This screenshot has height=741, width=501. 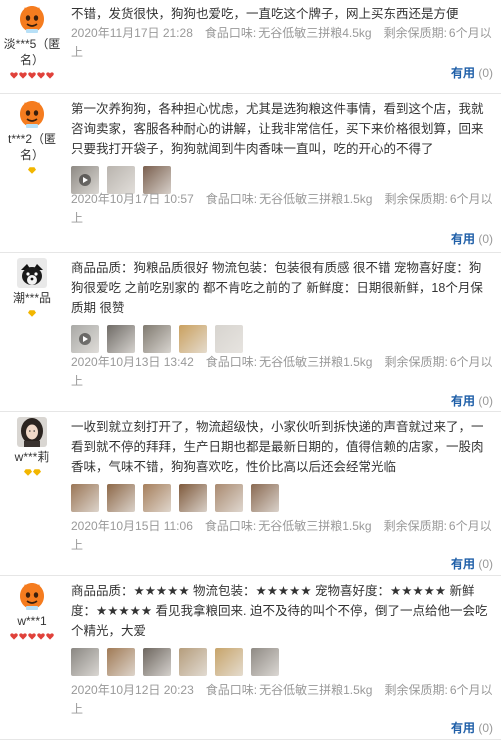 I want to click on reviewer-name: w***莉, so click(x=32, y=457).